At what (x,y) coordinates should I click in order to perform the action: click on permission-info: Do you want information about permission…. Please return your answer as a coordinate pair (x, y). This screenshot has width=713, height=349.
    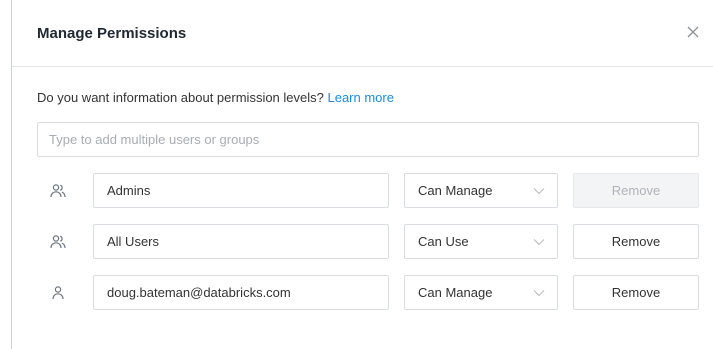
    Looking at the image, I should click on (215, 97).